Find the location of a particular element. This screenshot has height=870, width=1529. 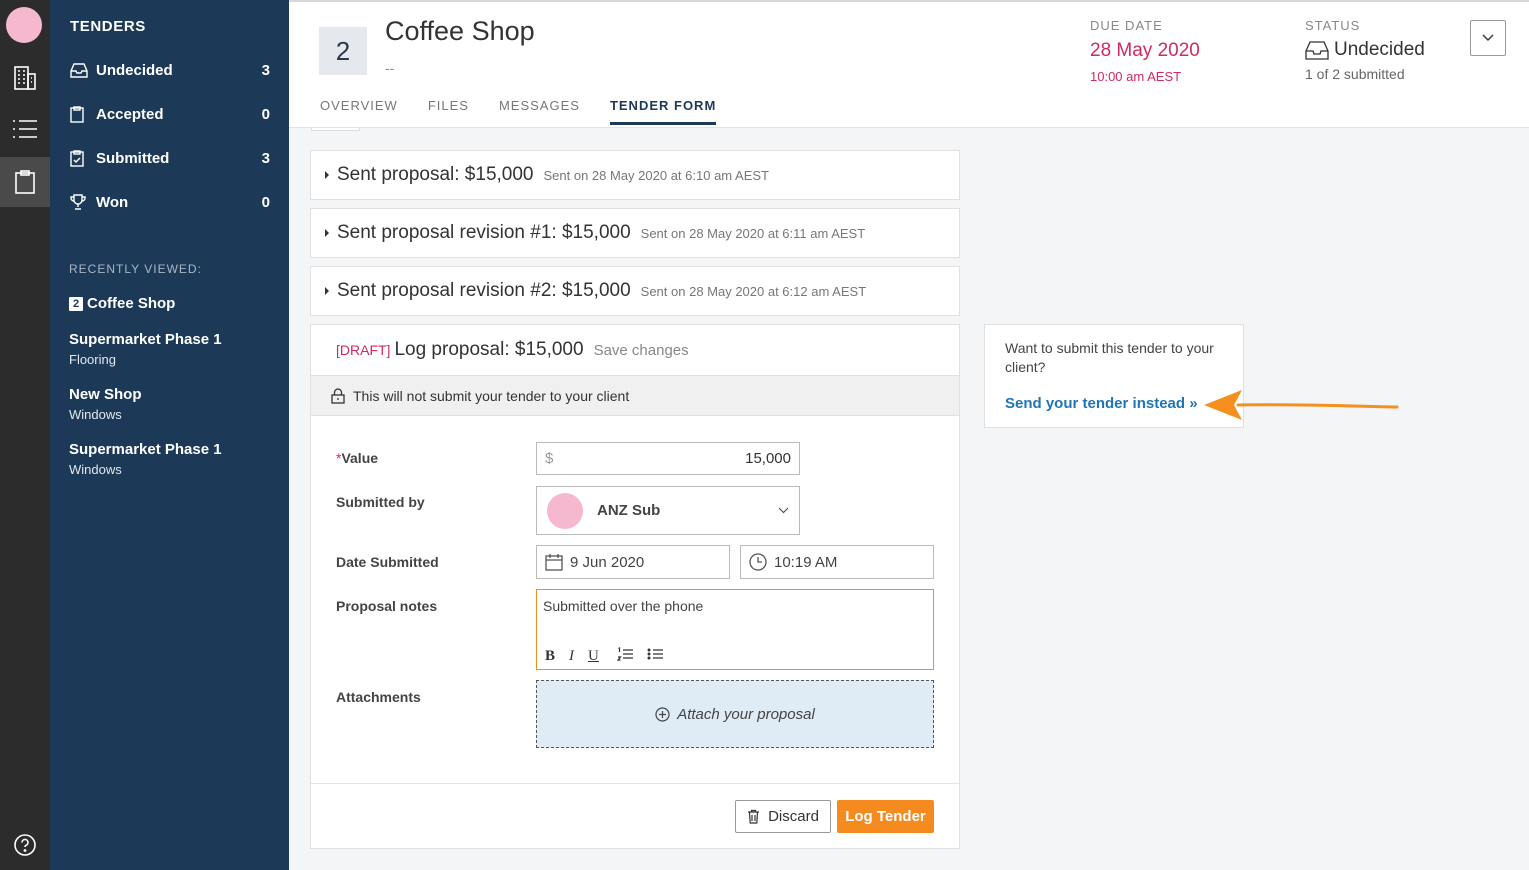

status-label: STATUS is located at coordinates (1333, 25).